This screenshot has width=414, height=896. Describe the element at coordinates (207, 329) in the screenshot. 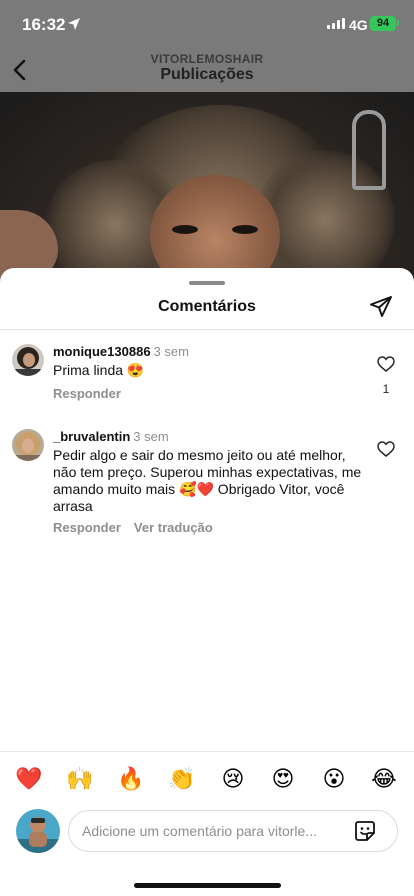

I see `sheet-divider` at that location.